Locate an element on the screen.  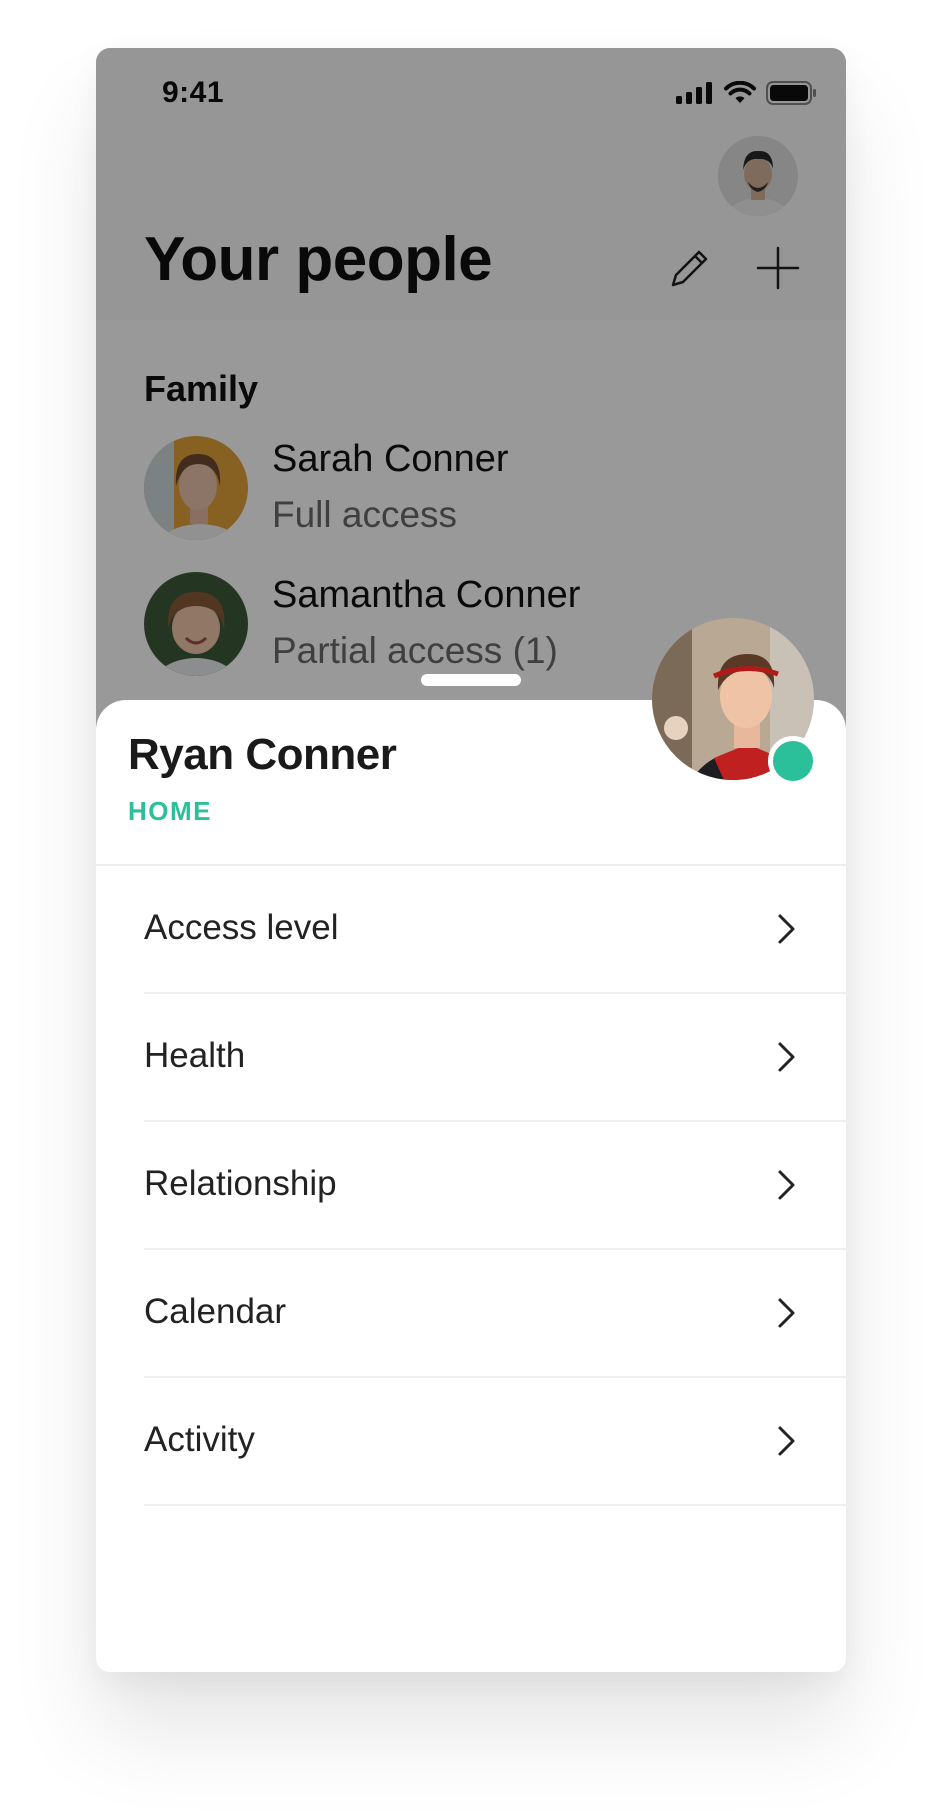
menu-item-label: Access level is located at coordinates (241, 927).